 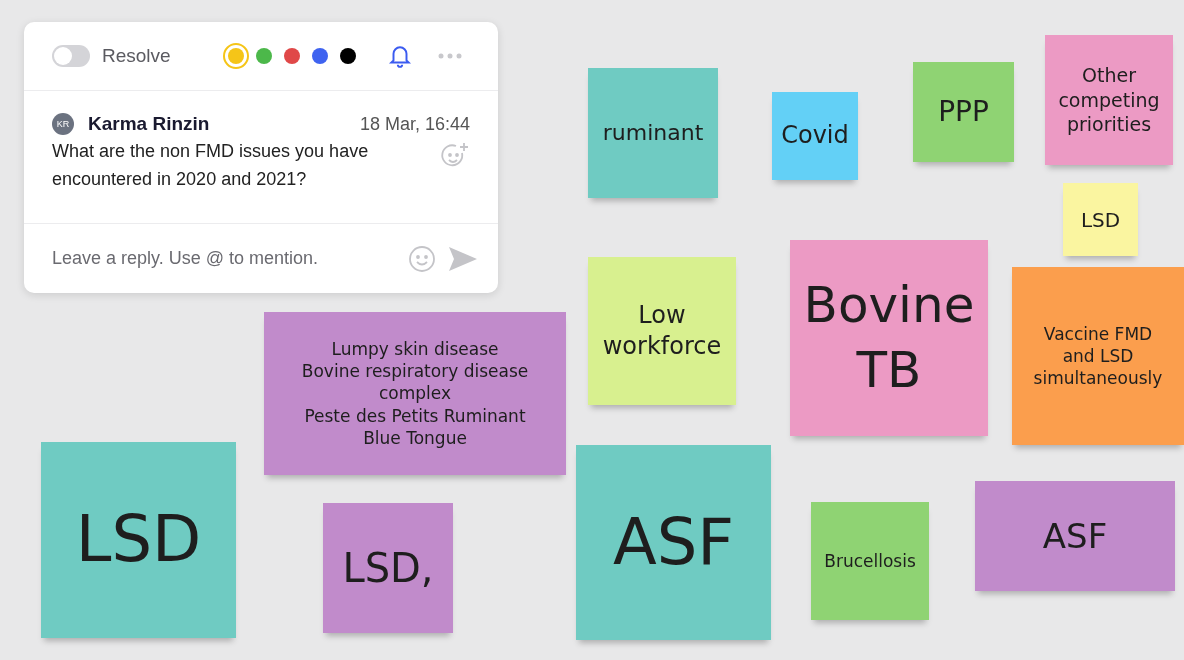 What do you see at coordinates (63, 124) in the screenshot?
I see `avatar: KR` at bounding box center [63, 124].